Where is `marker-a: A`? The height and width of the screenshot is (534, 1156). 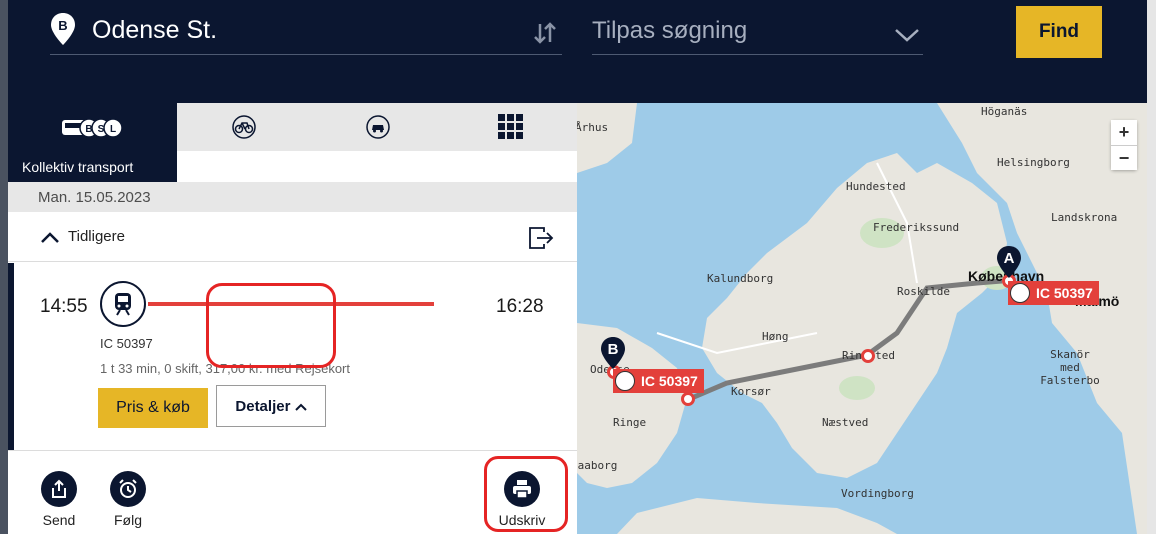 marker-a: A is located at coordinates (1009, 262).